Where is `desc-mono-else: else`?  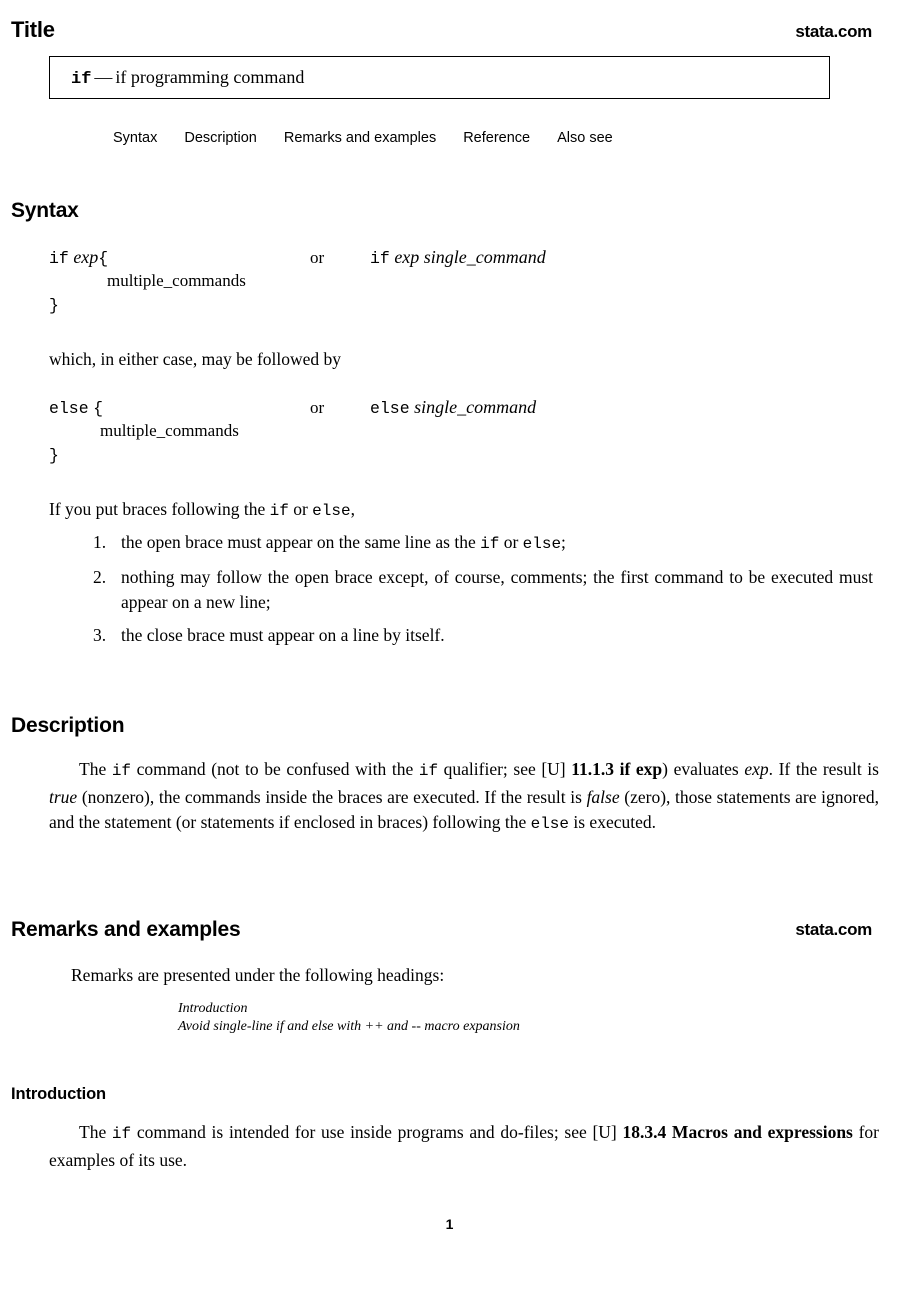 desc-mono-else: else is located at coordinates (549, 824).